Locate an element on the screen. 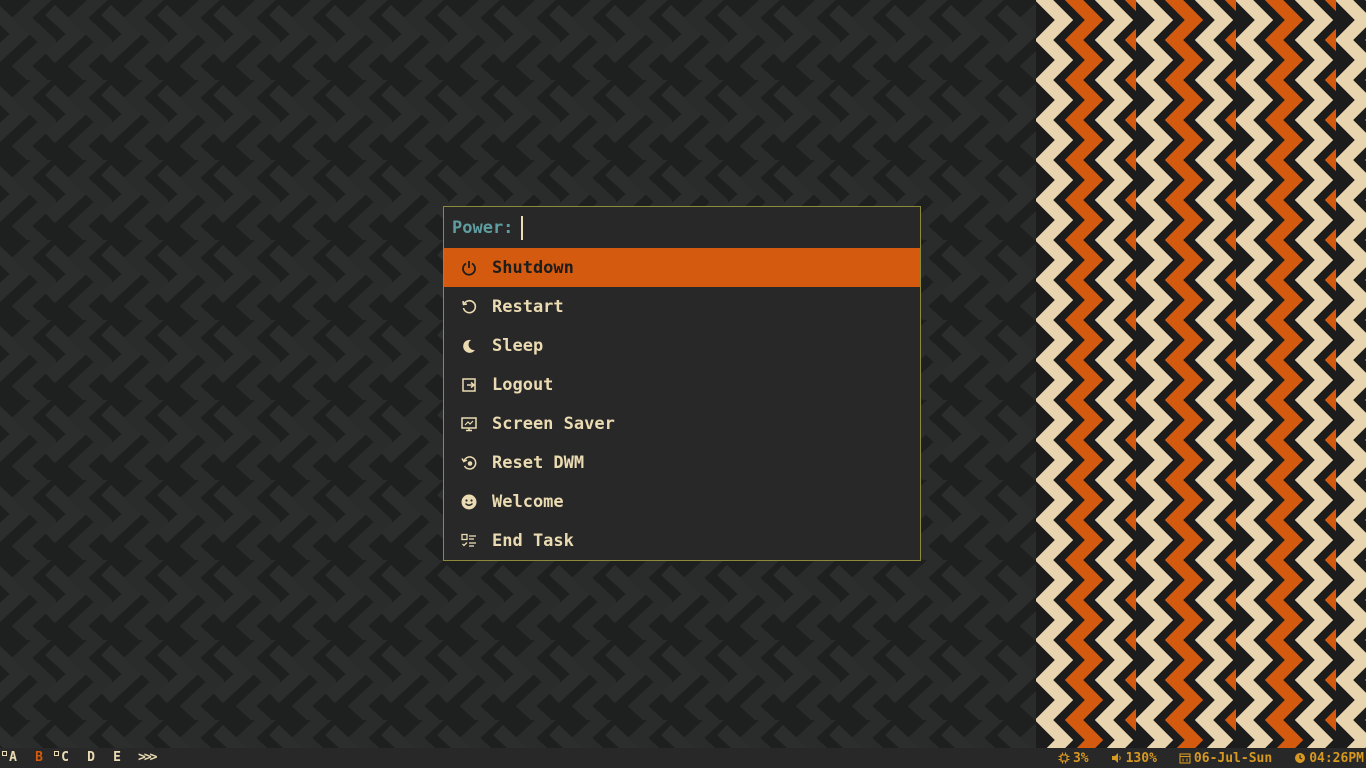 The height and width of the screenshot is (768, 1366). prompt-label: Power: is located at coordinates (483, 228).